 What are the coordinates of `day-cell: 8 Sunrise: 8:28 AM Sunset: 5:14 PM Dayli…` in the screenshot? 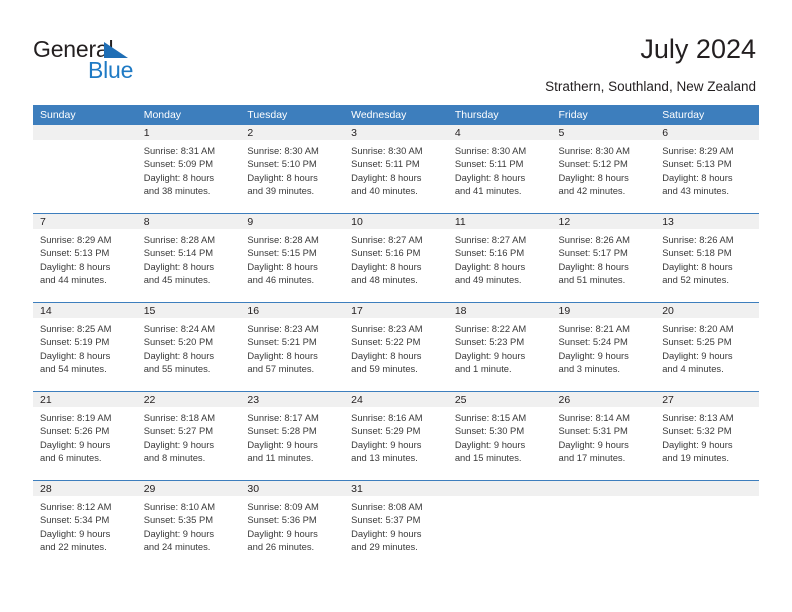 It's located at (188, 258).